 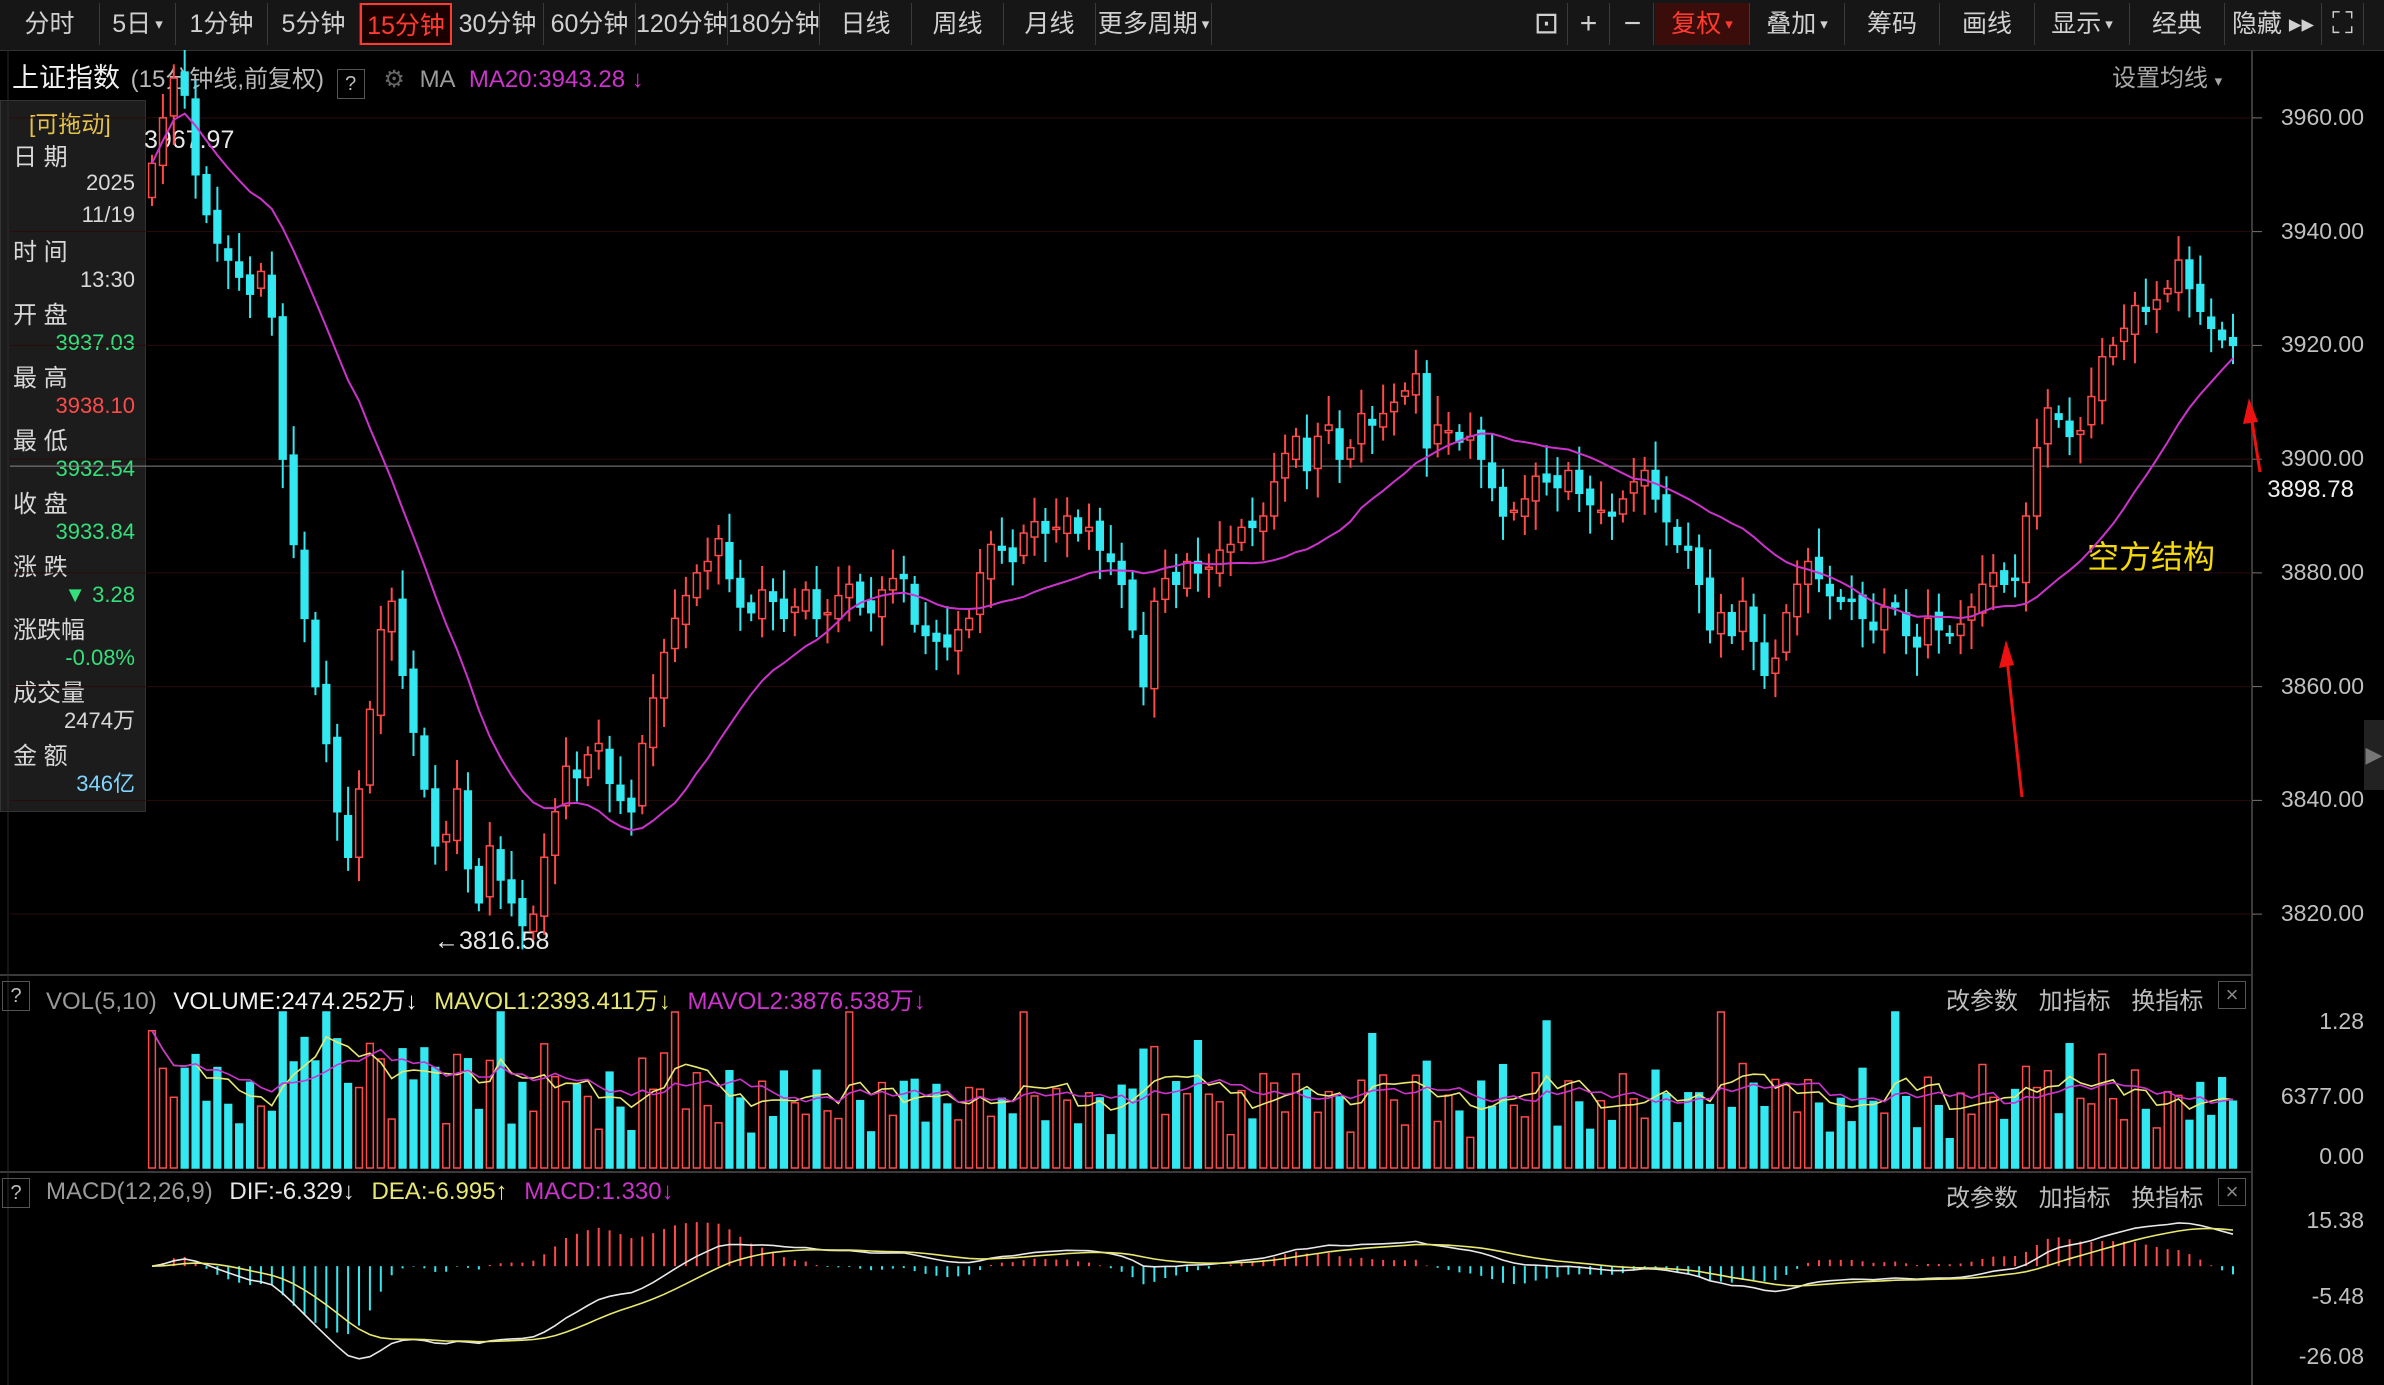 What do you see at coordinates (1702, 24) in the screenshot?
I see `toolbar-button-0: 复权 ▾` at bounding box center [1702, 24].